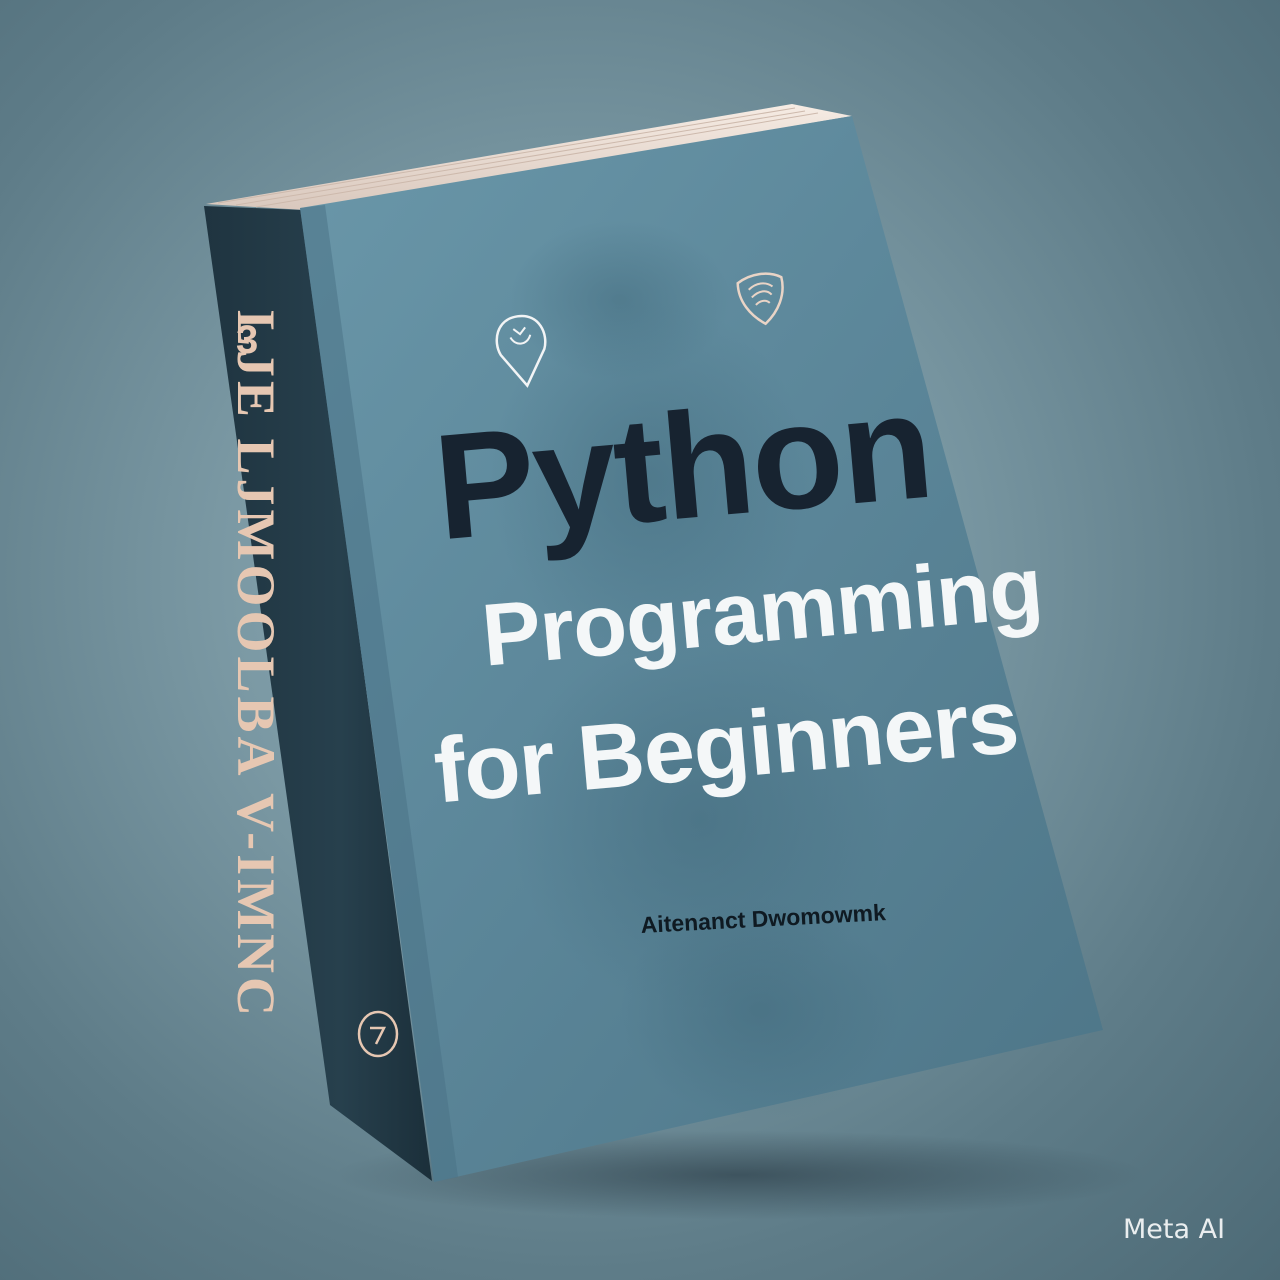 Image resolution: width=1280 pixels, height=1280 pixels. Describe the element at coordinates (256, 665) in the screenshot. I see `spine-title: LJE LJMOOLBA V-IMNC` at that location.